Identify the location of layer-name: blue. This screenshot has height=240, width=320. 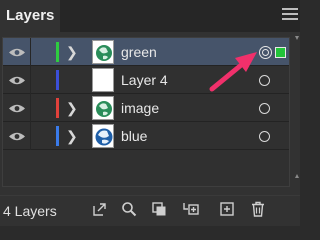
(134, 136).